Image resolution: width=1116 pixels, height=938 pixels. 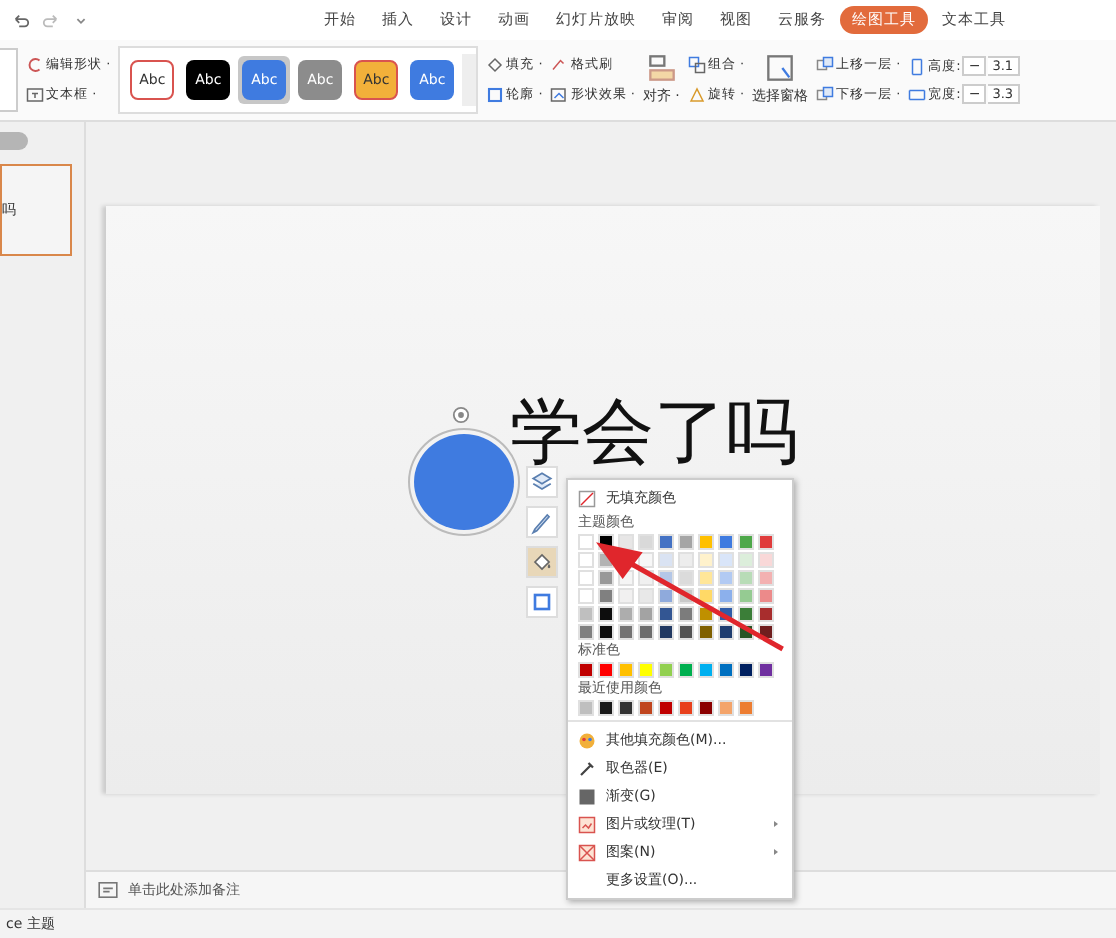 I want to click on notes-icon, so click(x=108, y=890).